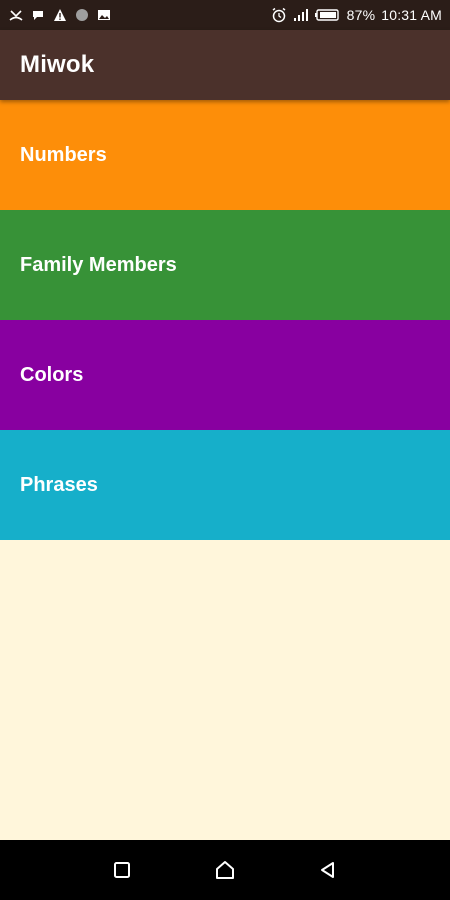 The image size is (450, 900). What do you see at coordinates (57, 64) in the screenshot?
I see `app-title: Miwok` at bounding box center [57, 64].